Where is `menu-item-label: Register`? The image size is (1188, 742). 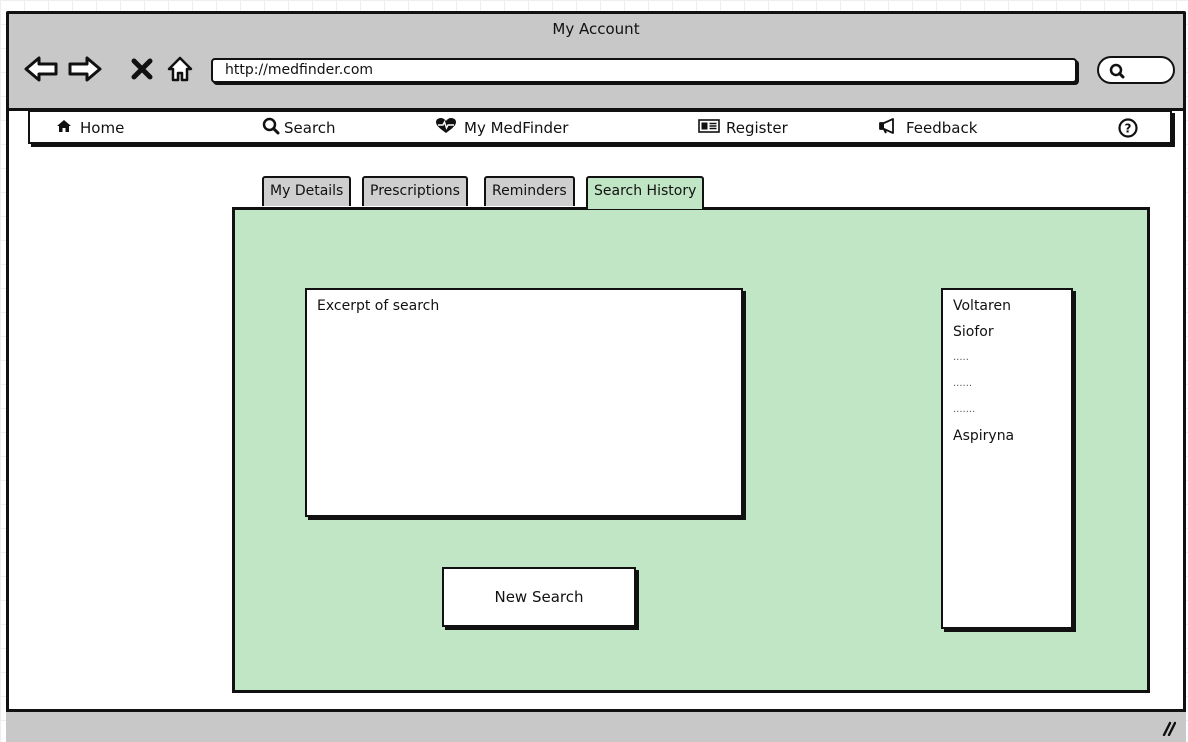 menu-item-label: Register is located at coordinates (757, 128).